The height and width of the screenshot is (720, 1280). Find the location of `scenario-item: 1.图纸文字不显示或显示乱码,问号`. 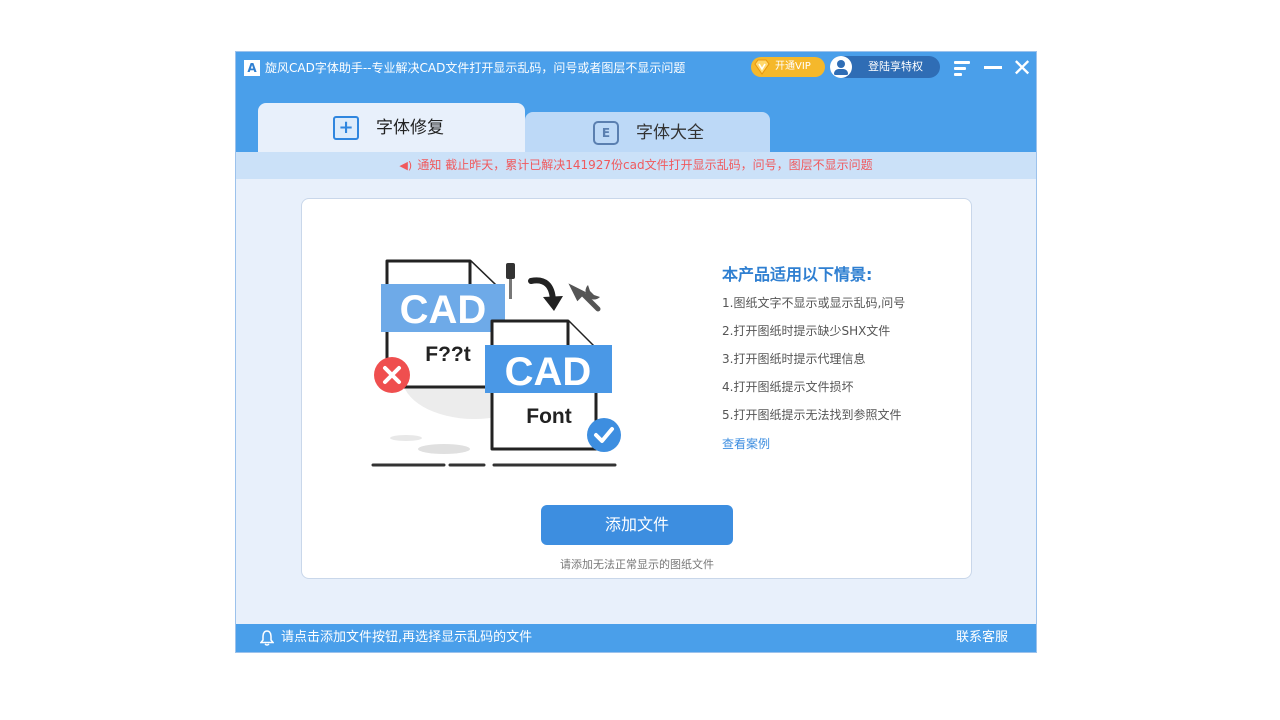

scenario-item: 1.图纸文字不显示或显示乱码,问号 is located at coordinates (814, 303).